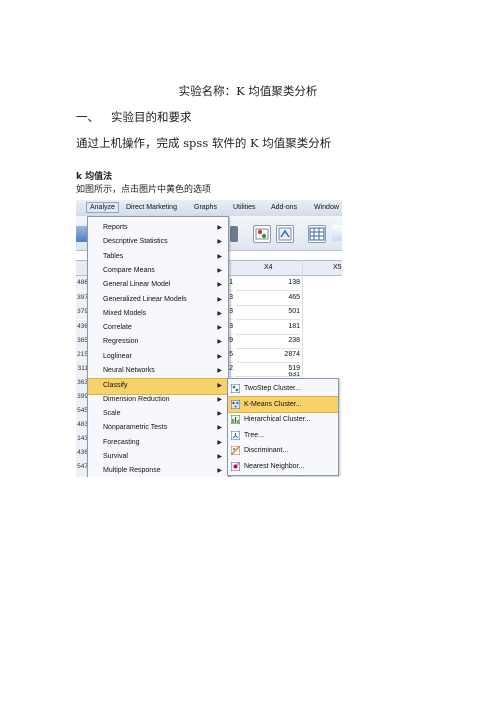 Image resolution: width=496 pixels, height=702 pixels. Describe the element at coordinates (158, 457) in the screenshot. I see `menu-item-survival: Survival ▶` at that location.